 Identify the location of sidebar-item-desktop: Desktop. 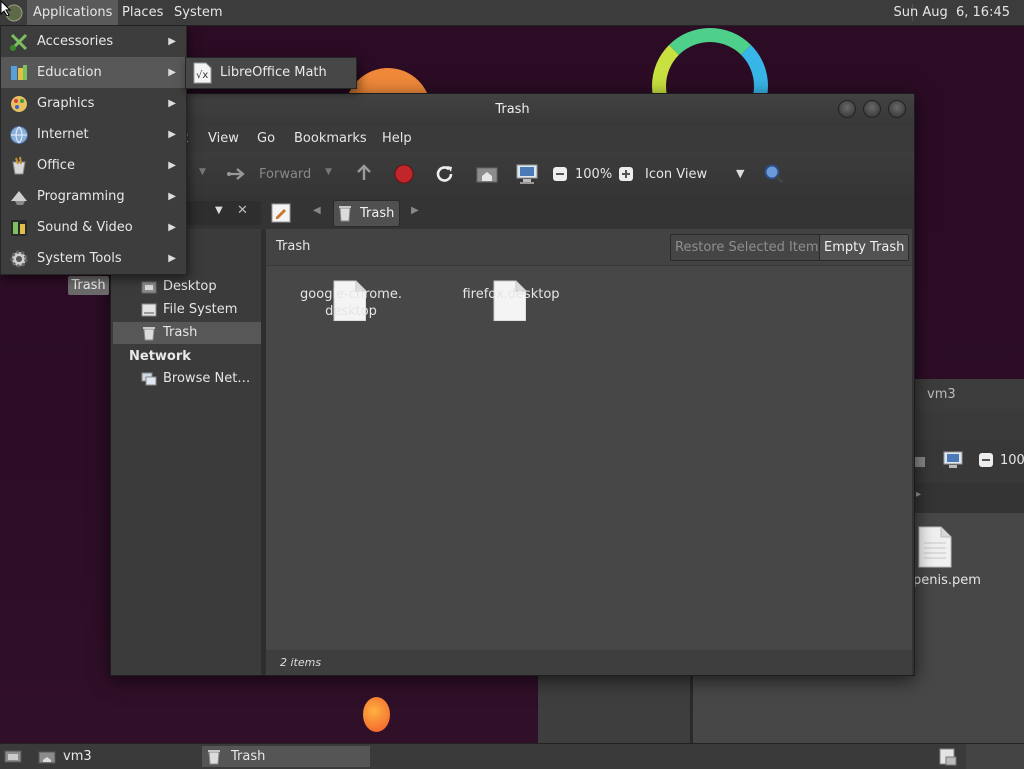
(179, 287).